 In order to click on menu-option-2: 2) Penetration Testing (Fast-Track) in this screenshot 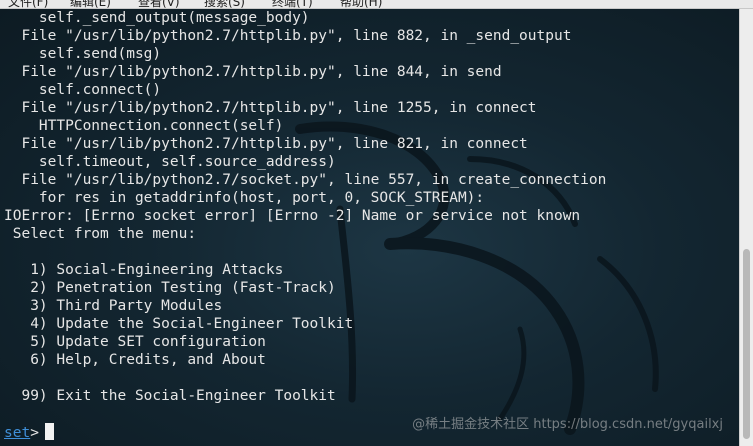, I will do `click(170, 288)`.